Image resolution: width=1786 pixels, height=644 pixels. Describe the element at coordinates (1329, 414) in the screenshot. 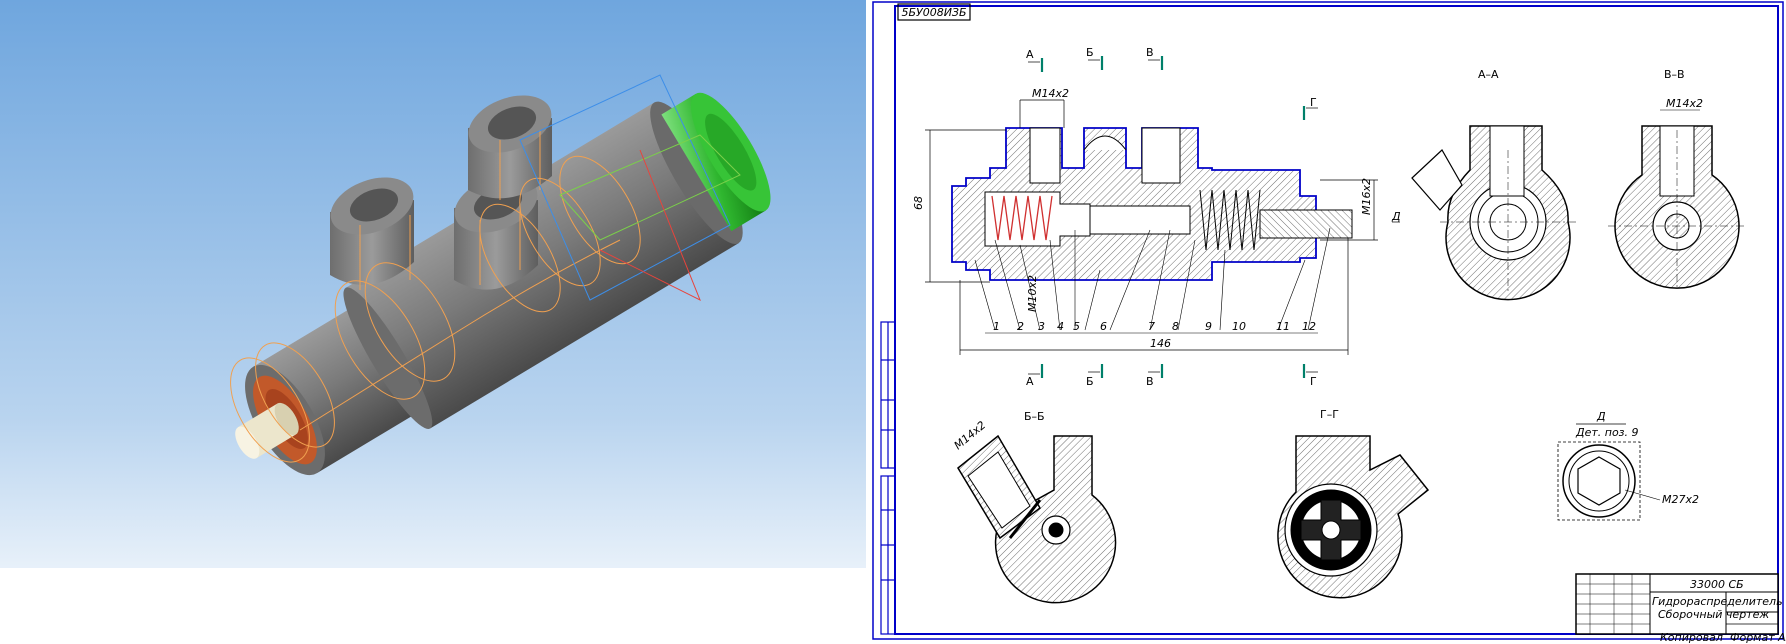

I see `section-g-g-label: Г–Г` at that location.